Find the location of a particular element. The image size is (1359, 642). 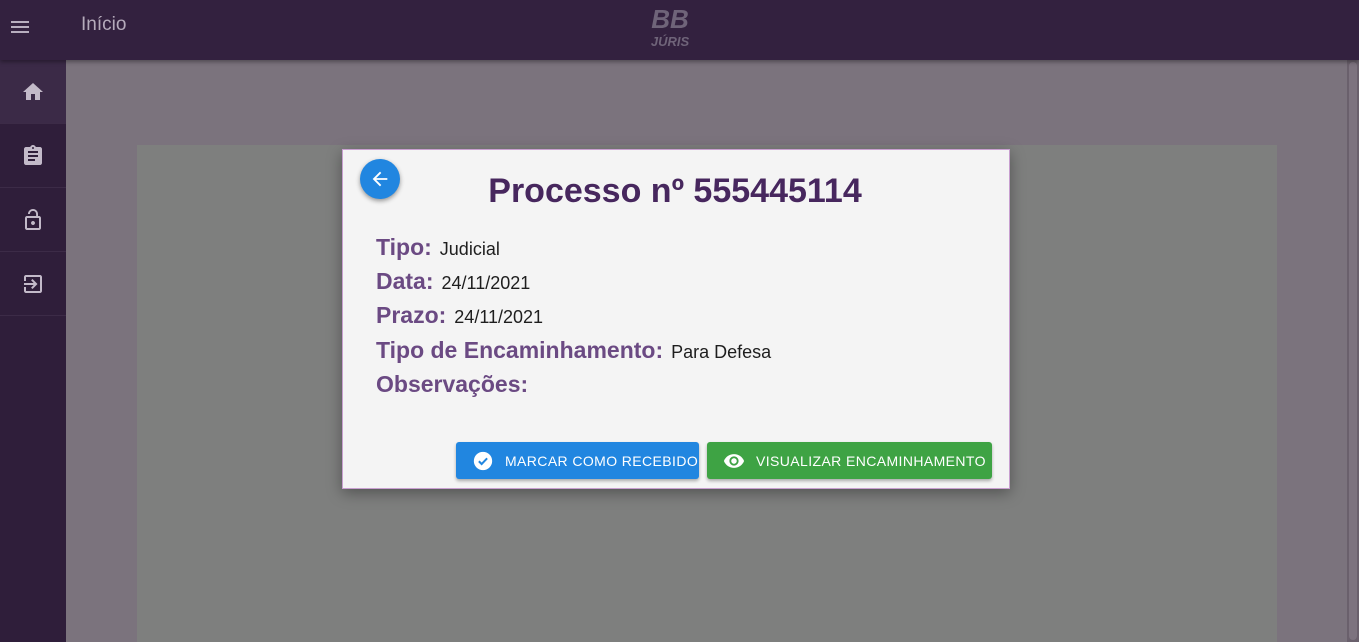

logo: BB JÚRIS is located at coordinates (670, 26).